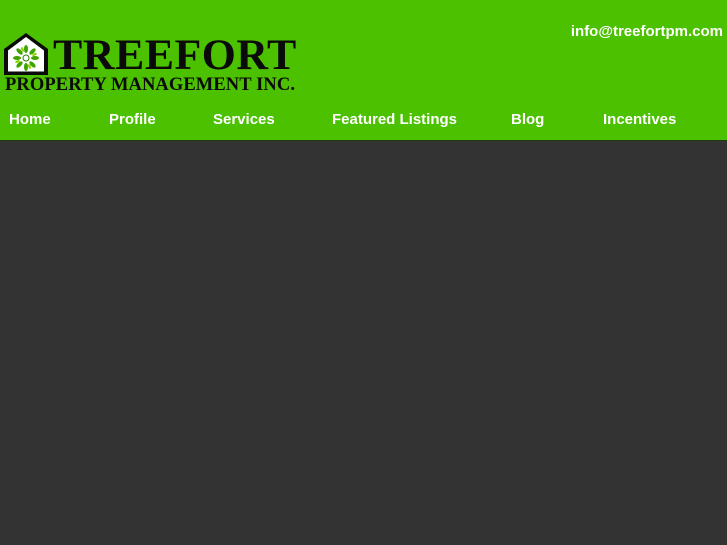 This screenshot has height=545, width=727. I want to click on house-tree-icon, so click(26, 54).